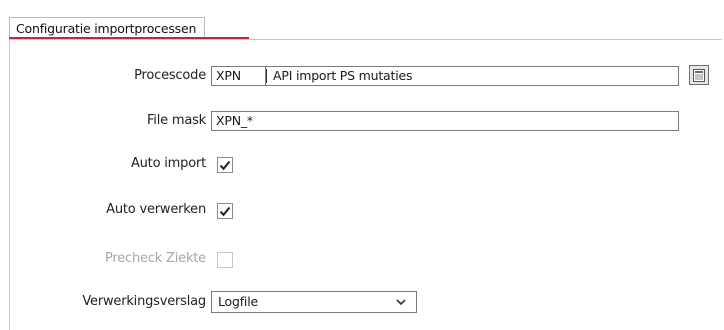 This screenshot has width=724, height=330. What do you see at coordinates (343, 75) in the screenshot?
I see `procescode-description: API import PS mutaties` at bounding box center [343, 75].